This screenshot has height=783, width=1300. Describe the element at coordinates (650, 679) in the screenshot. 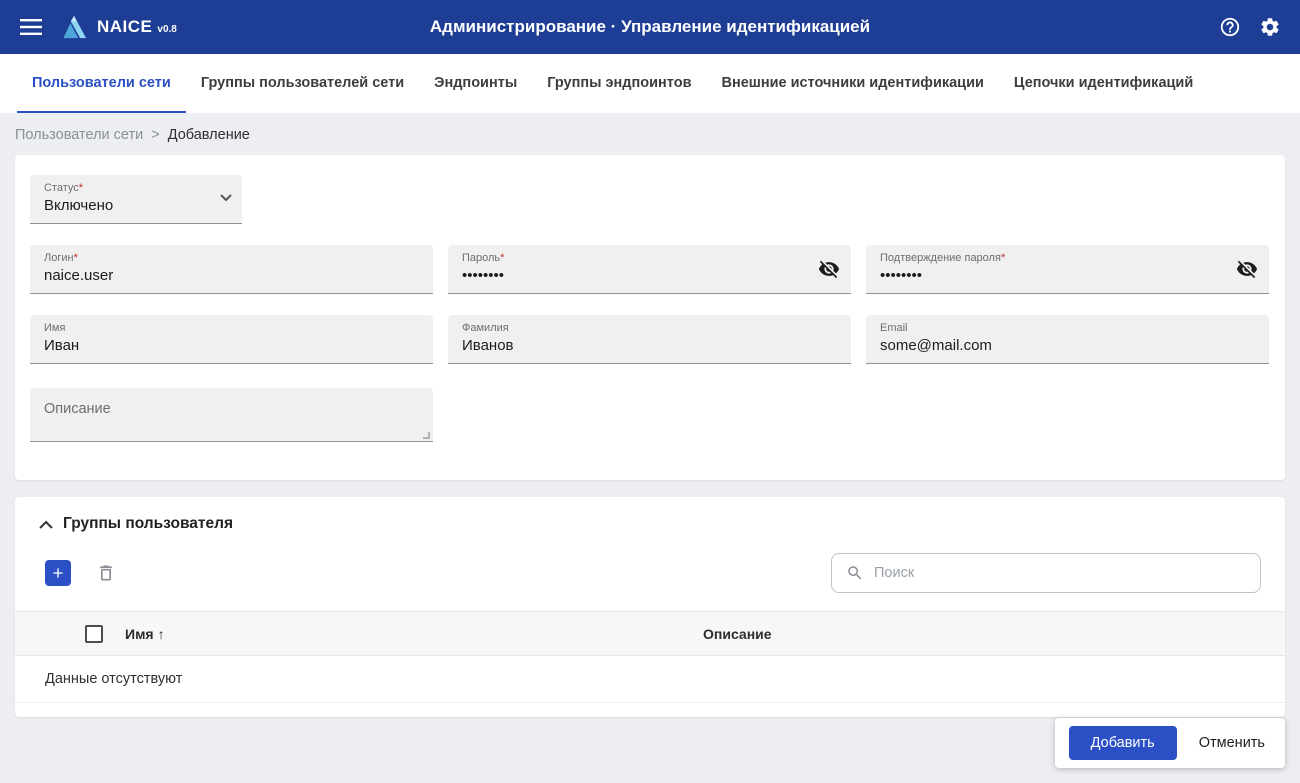

I see `table-empty-state: Данные отсутствуют` at that location.